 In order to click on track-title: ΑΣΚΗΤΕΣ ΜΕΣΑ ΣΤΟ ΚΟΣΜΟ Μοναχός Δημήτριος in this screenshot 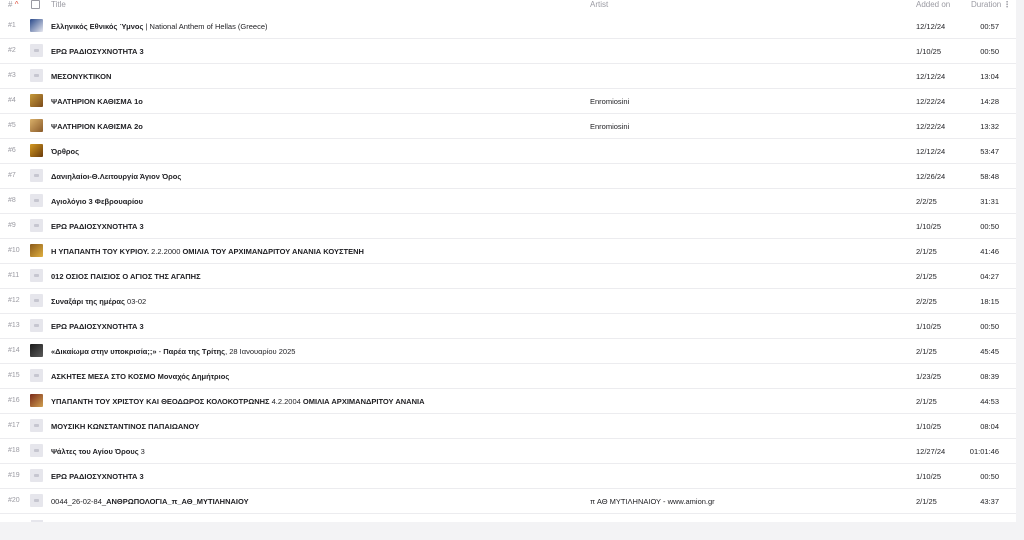, I will do `click(140, 376)`.